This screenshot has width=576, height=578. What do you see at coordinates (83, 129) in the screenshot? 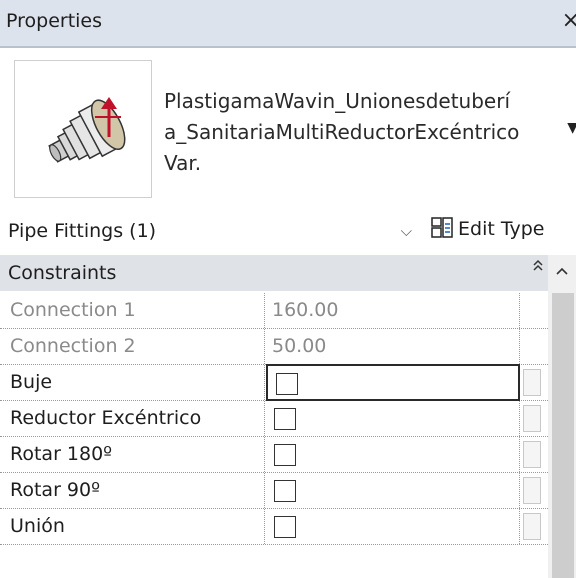
I see `pipe-reducer-fitting-icon` at bounding box center [83, 129].